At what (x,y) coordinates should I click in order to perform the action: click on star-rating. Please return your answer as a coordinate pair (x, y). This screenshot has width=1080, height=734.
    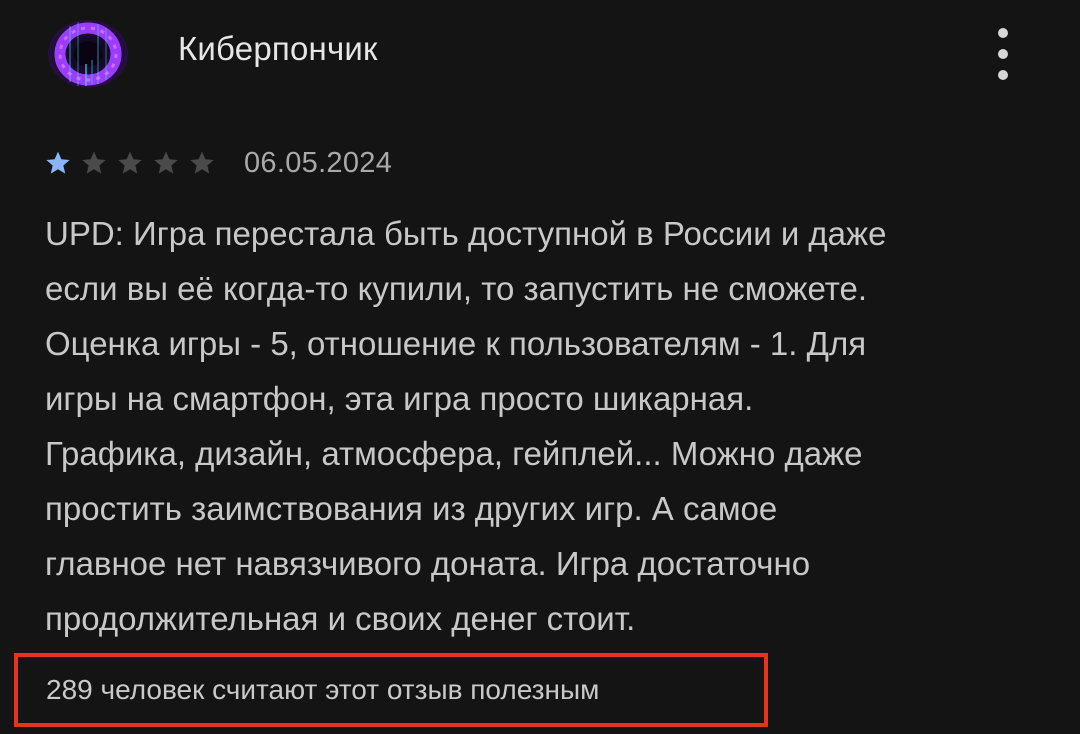
    Looking at the image, I should click on (134, 163).